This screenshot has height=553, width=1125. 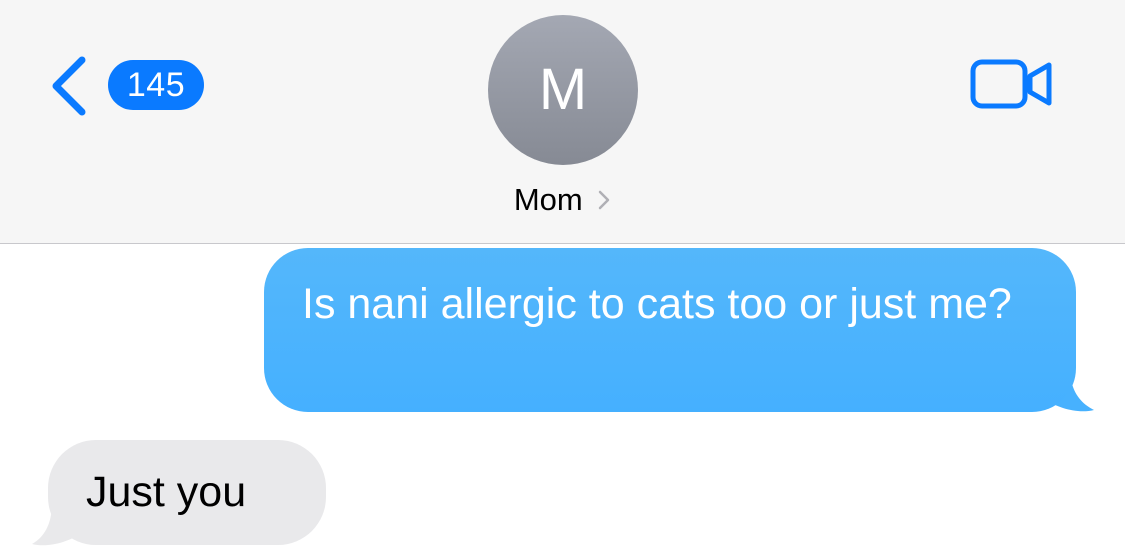 I want to click on incoming-message: Just you, so click(x=187, y=492).